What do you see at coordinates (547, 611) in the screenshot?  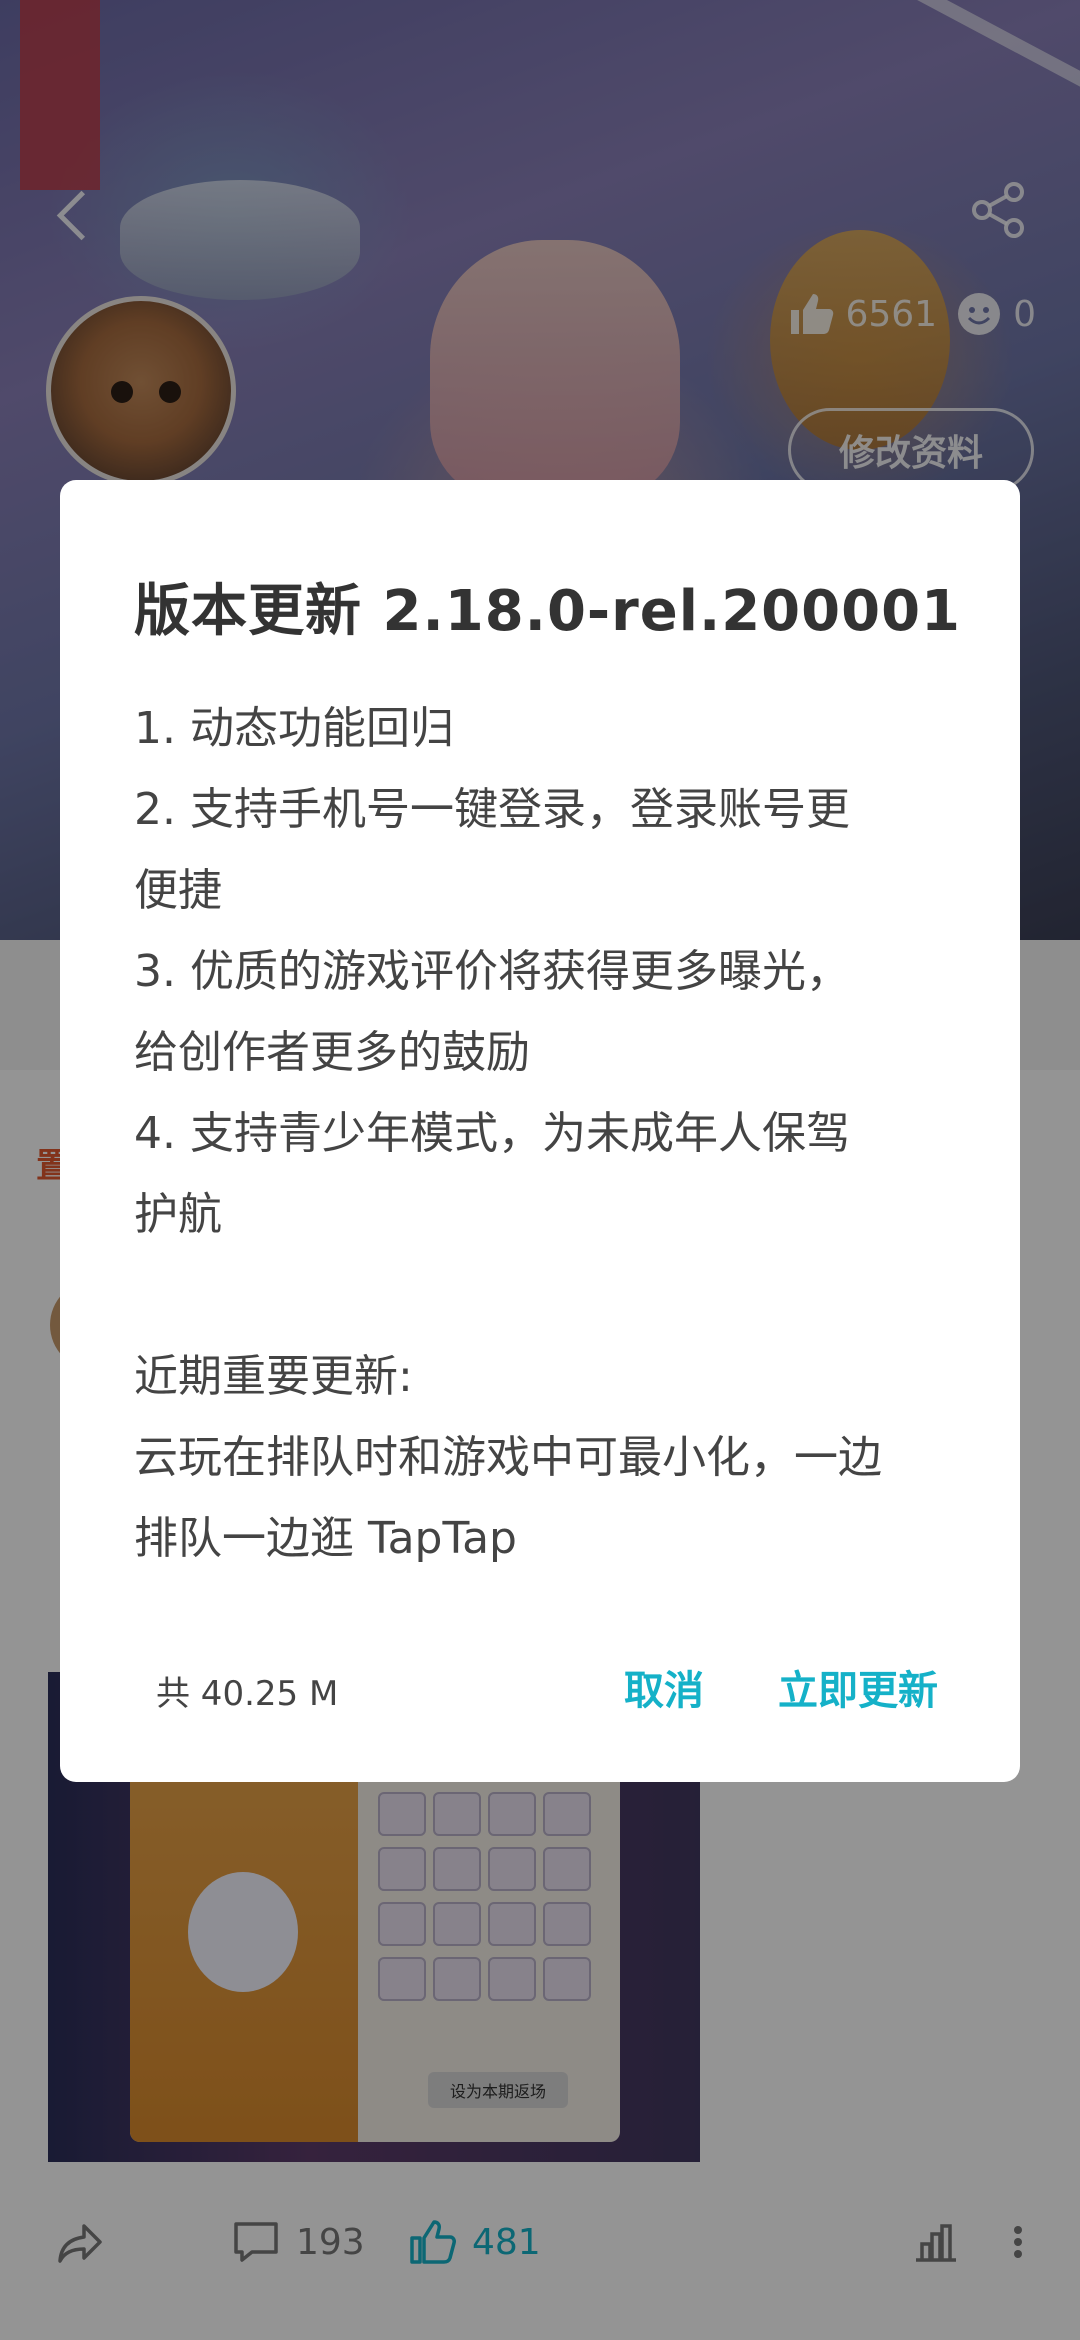 I see `dialog-title: 版本更新 2.18.0-rel.200001` at bounding box center [547, 611].